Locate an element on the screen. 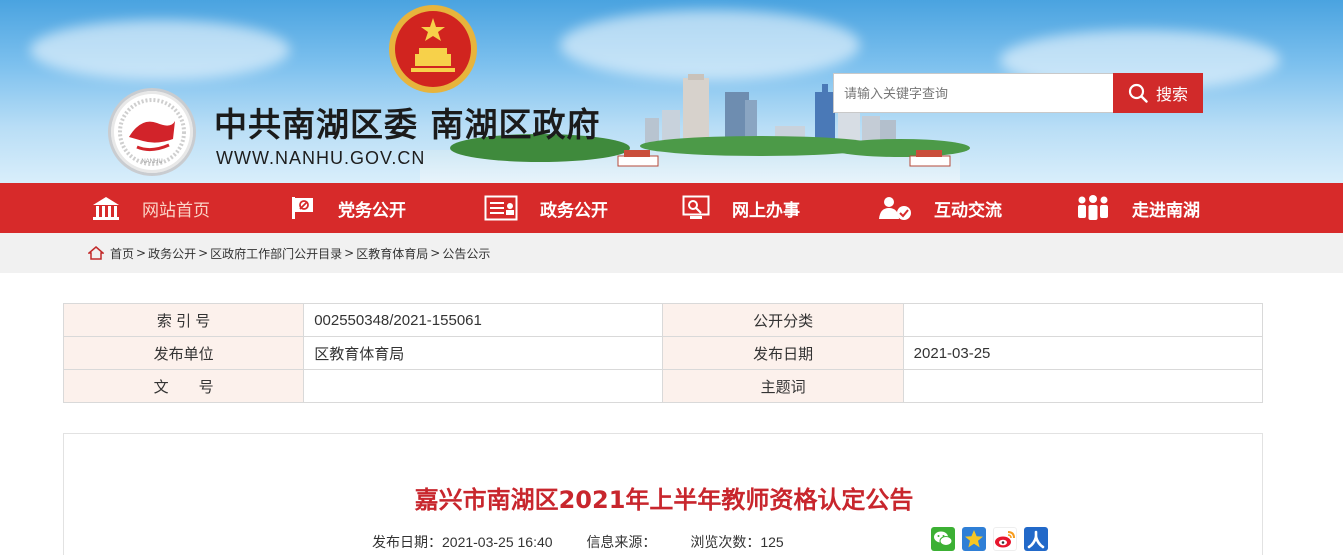 The width and height of the screenshot is (1343, 555). document-number-label: 文 号 is located at coordinates (183, 386).